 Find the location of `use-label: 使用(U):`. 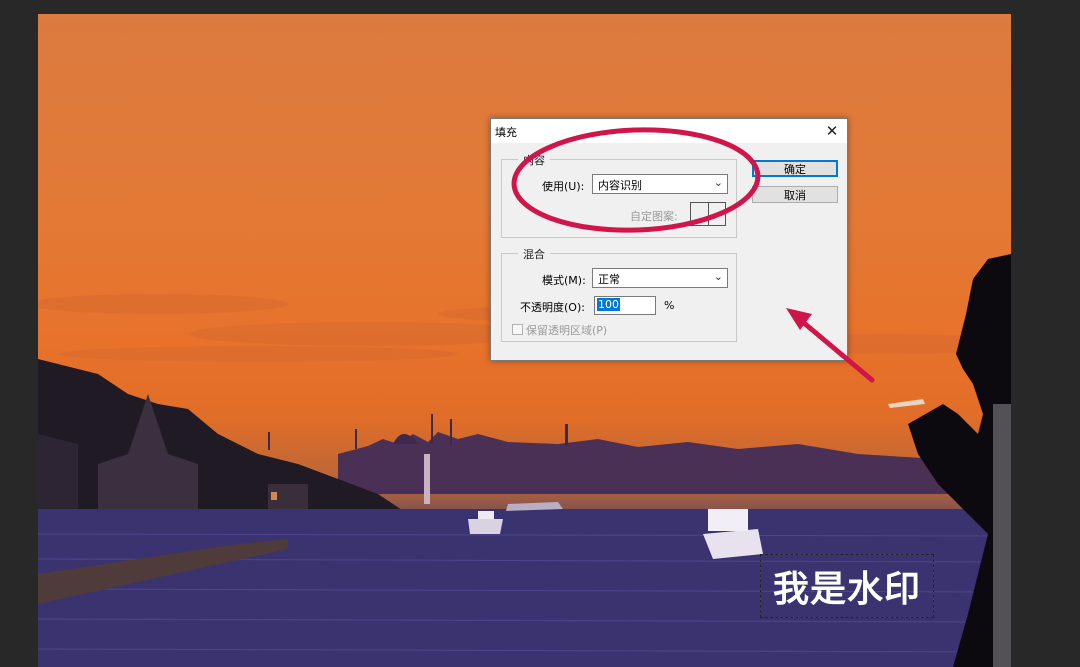

use-label: 使用(U): is located at coordinates (563, 186).